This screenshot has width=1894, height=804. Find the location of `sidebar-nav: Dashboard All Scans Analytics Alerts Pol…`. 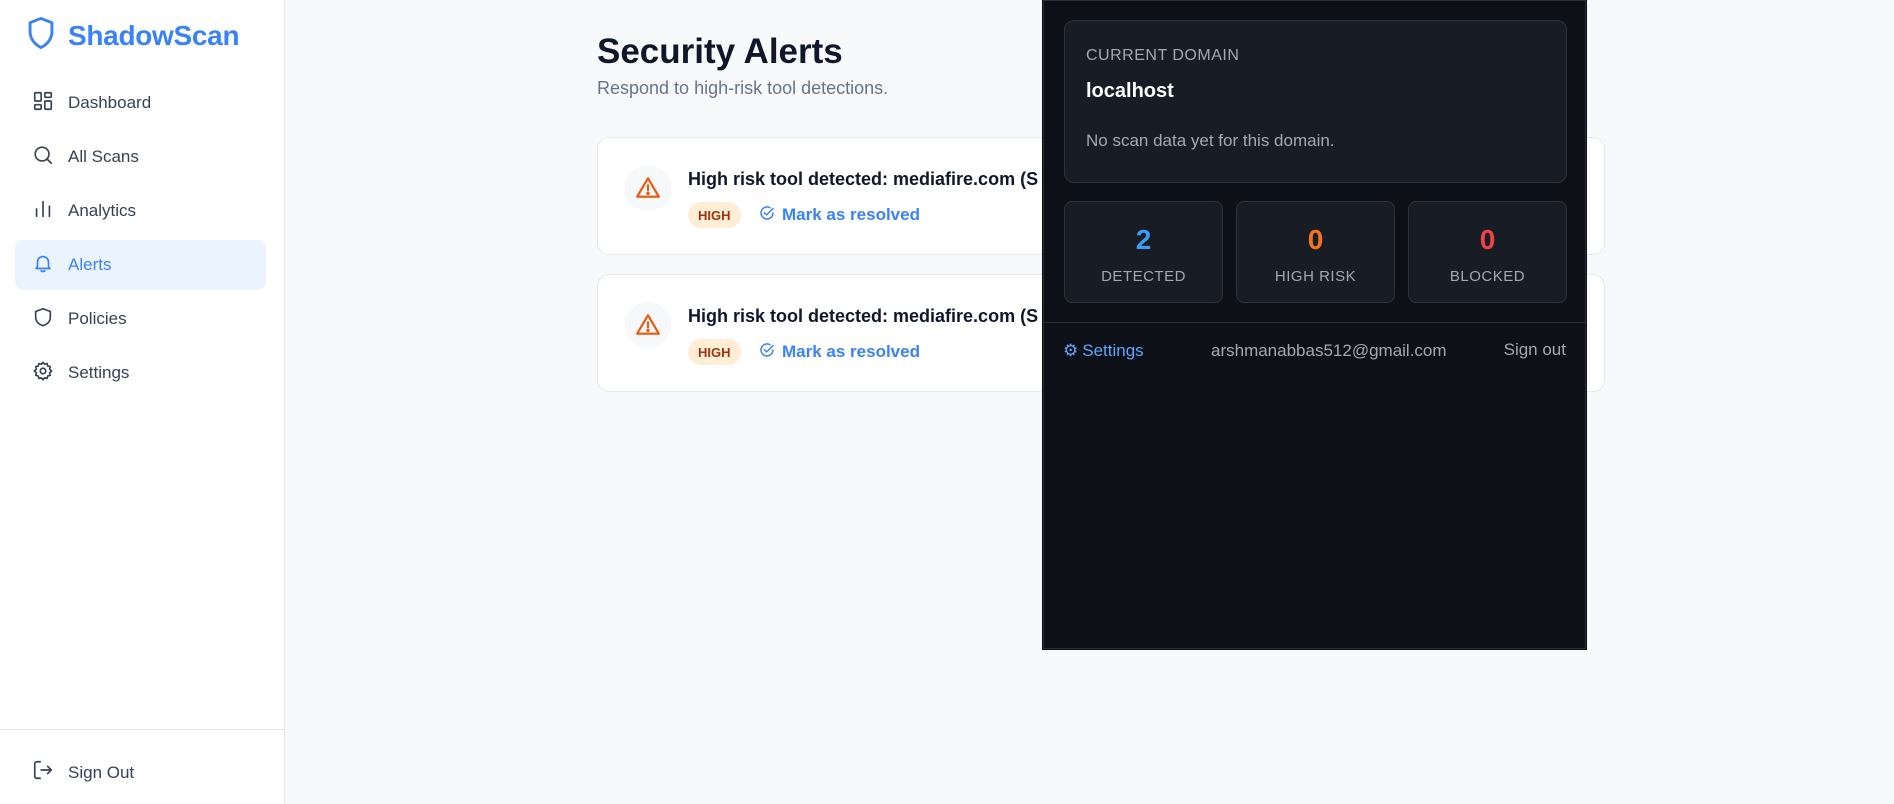

sidebar-nav: Dashboard All Scans Analytics Alerts Pol… is located at coordinates (140, 240).